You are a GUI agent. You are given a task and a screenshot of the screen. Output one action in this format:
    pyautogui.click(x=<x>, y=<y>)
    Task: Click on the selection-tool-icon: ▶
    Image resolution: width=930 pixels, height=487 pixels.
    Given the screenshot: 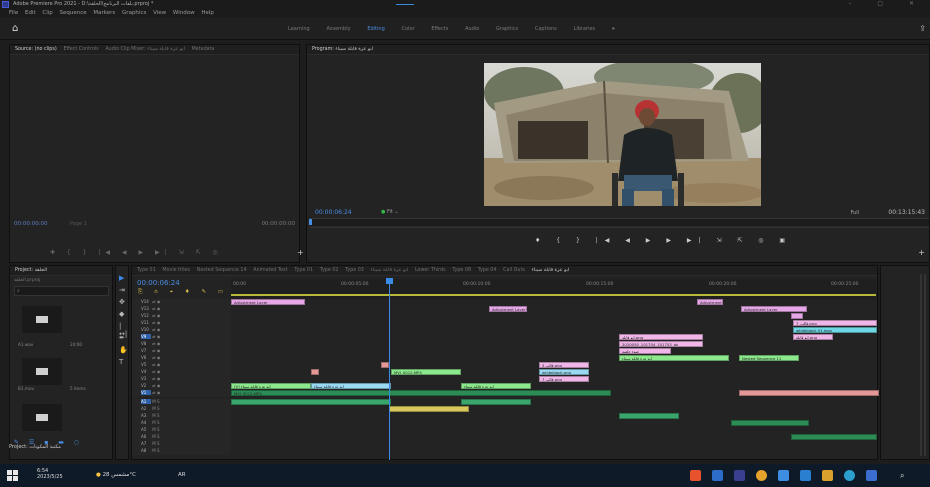 What is the action you would take?
    pyautogui.click(x=121, y=278)
    